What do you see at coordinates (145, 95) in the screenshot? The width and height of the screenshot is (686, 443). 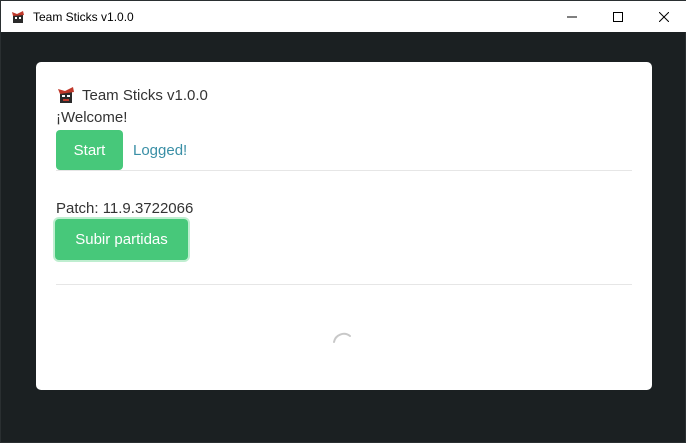 I see `app-title: Team Sticks v1.0.0` at bounding box center [145, 95].